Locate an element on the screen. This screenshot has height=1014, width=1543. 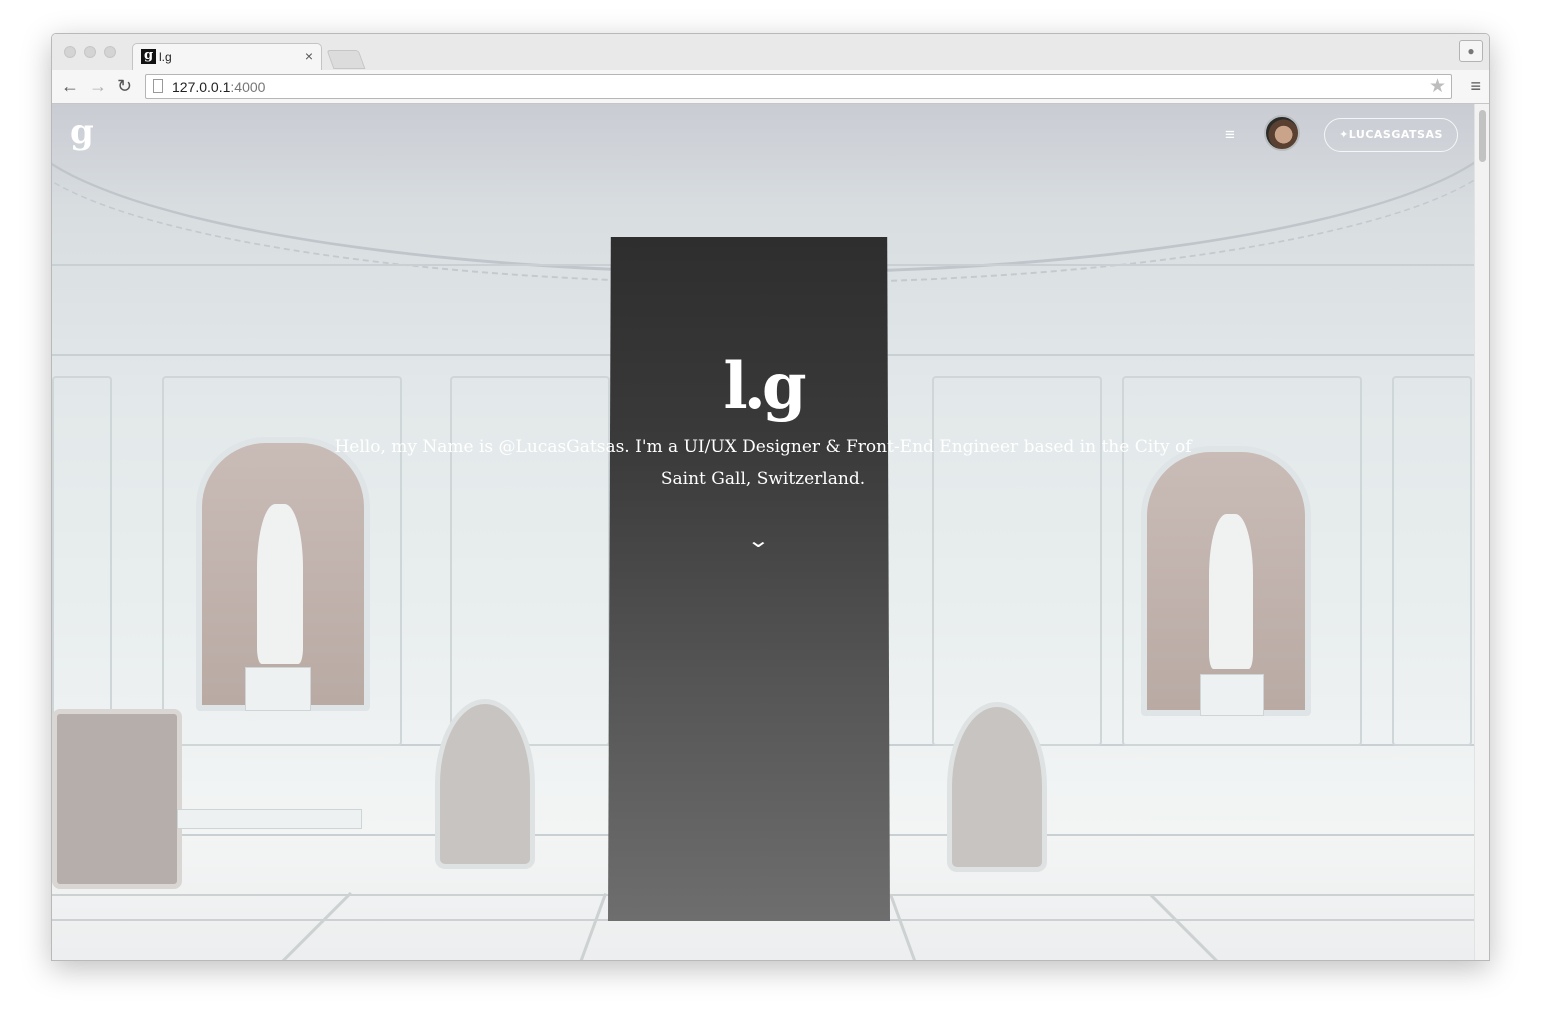
tab-close-icon: × is located at coordinates (309, 56).